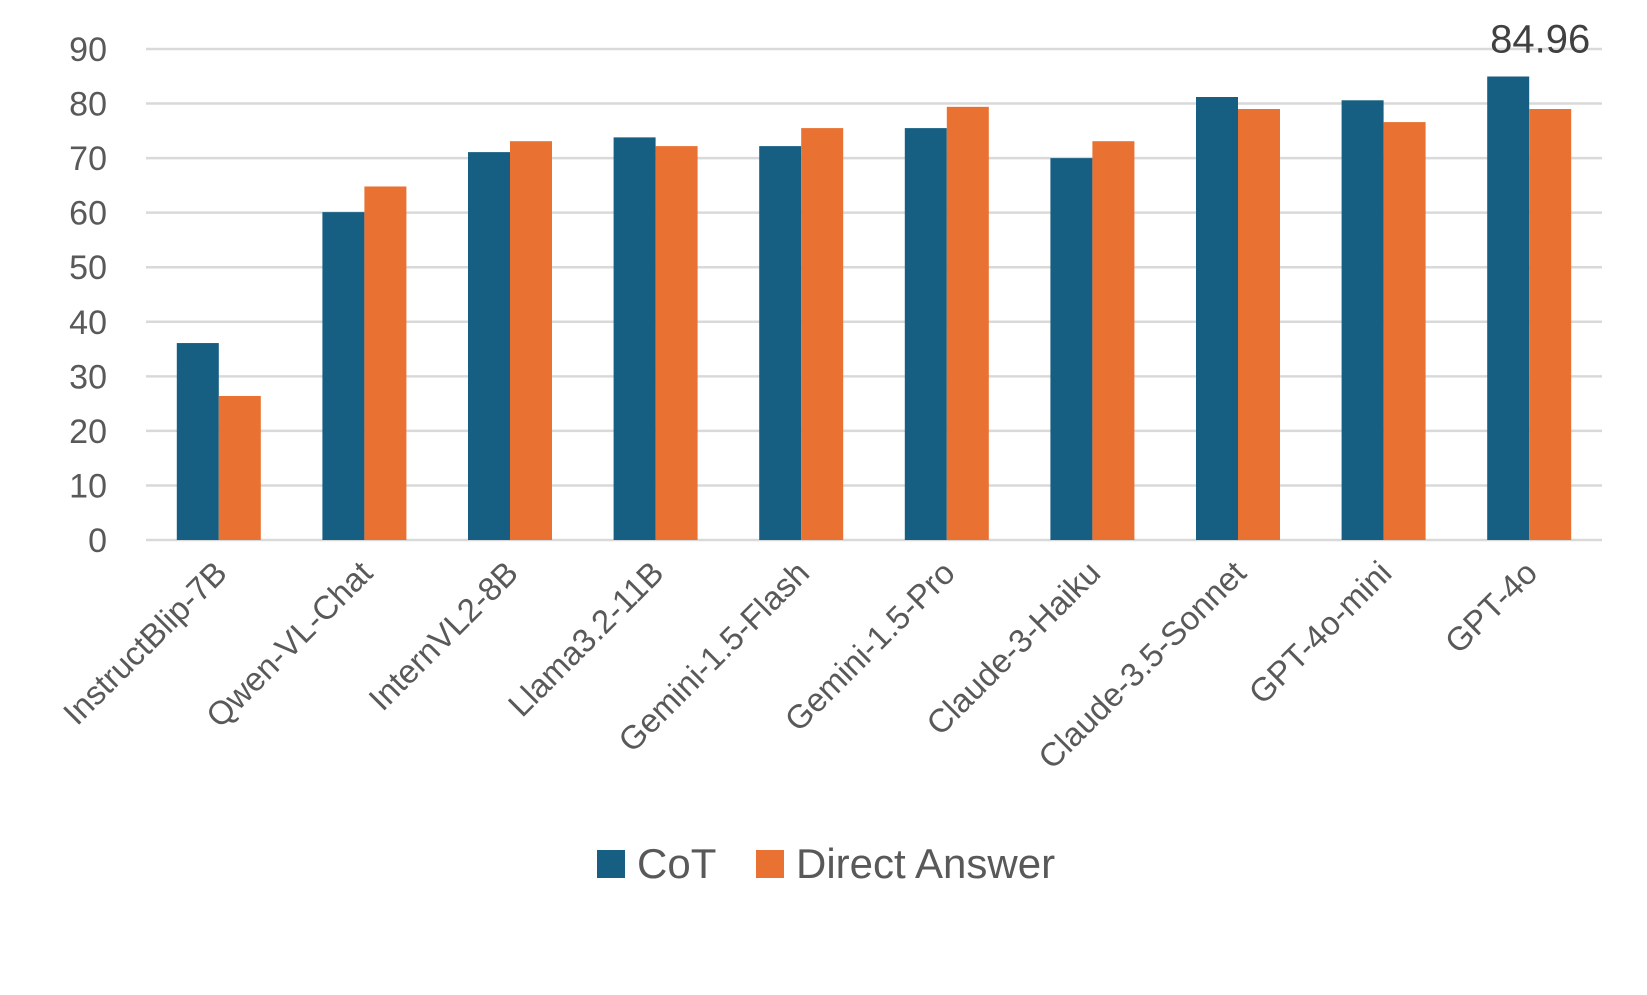  Describe the element at coordinates (88, 214) in the screenshot. I see `y-tick-label: 60` at that location.